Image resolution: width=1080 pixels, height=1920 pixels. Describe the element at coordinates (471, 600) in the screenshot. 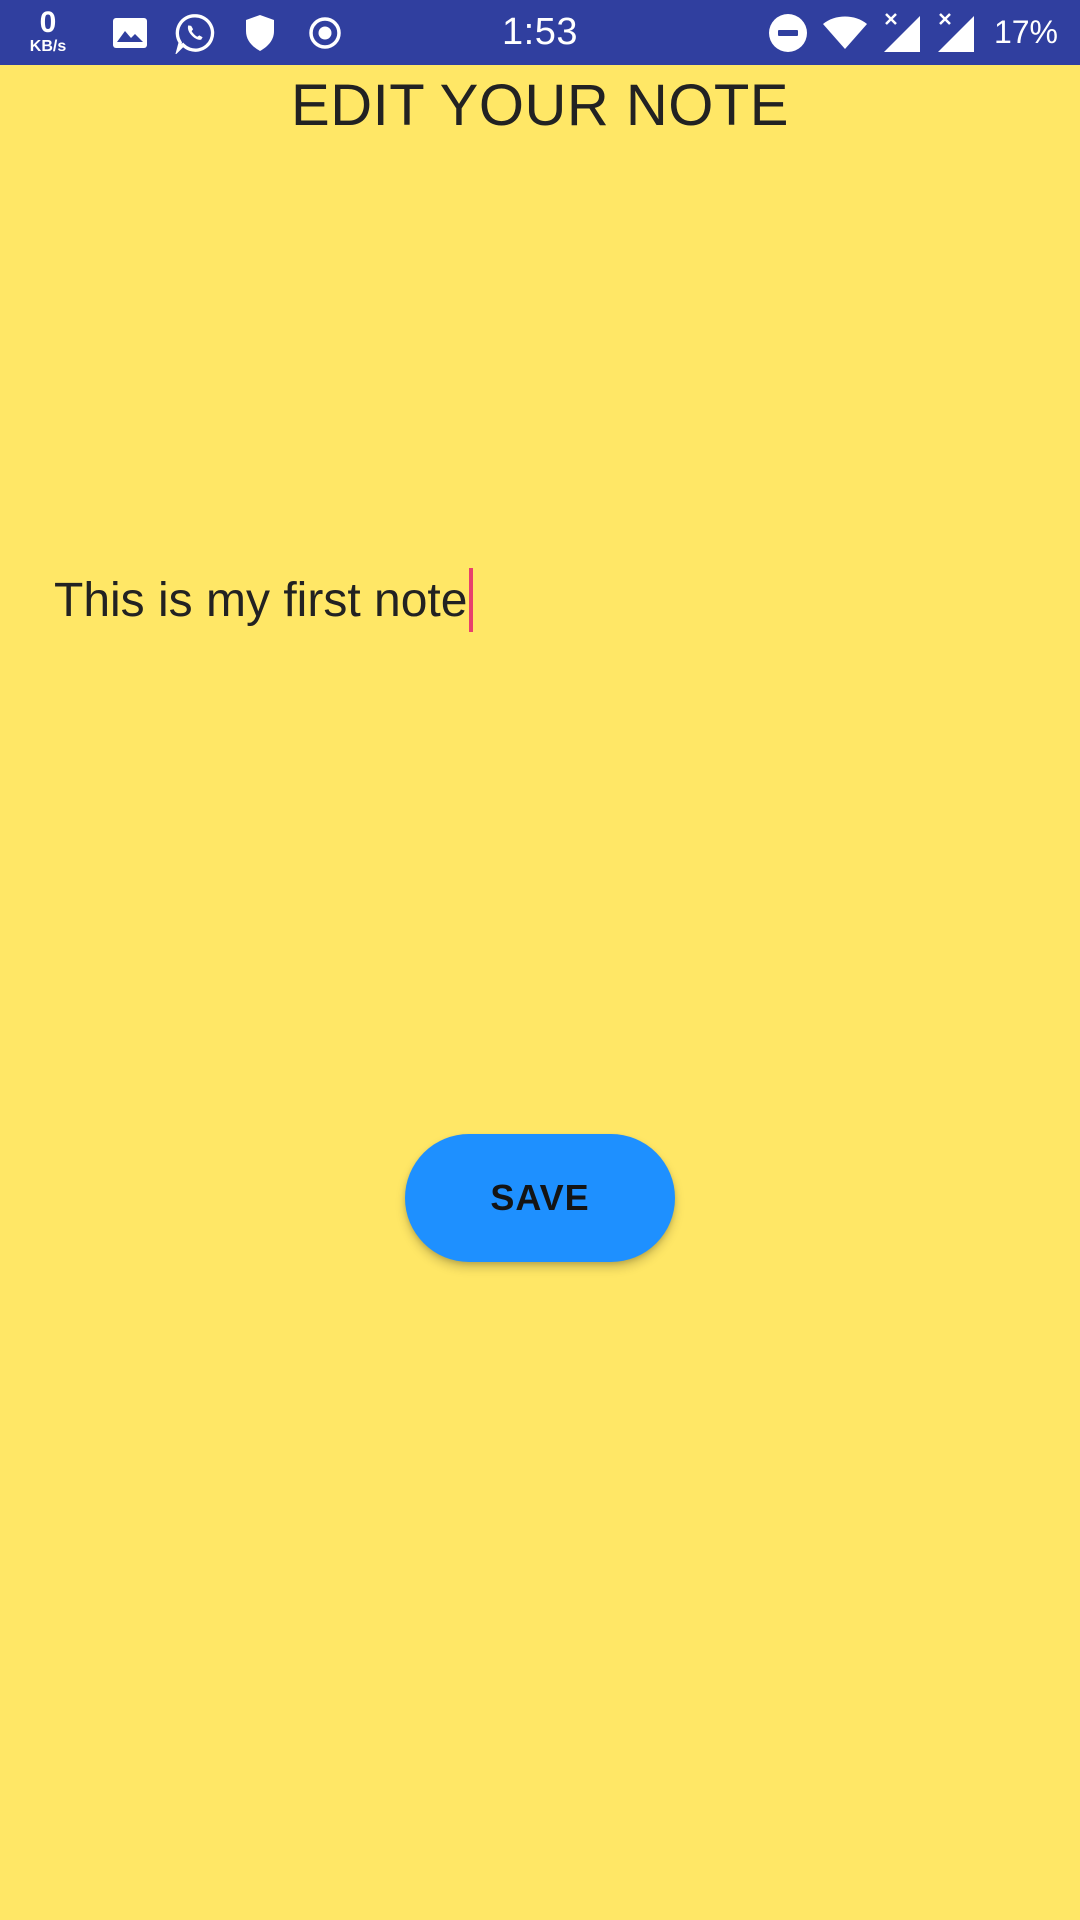

I see `text-cursor` at that location.